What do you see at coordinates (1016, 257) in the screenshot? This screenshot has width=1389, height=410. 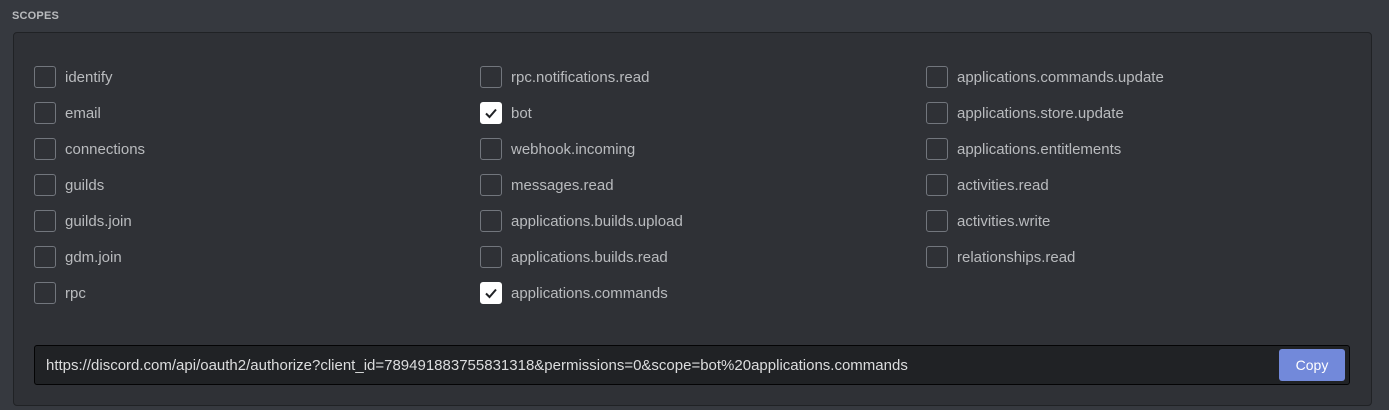 I see `scope-label: relationships.read` at bounding box center [1016, 257].